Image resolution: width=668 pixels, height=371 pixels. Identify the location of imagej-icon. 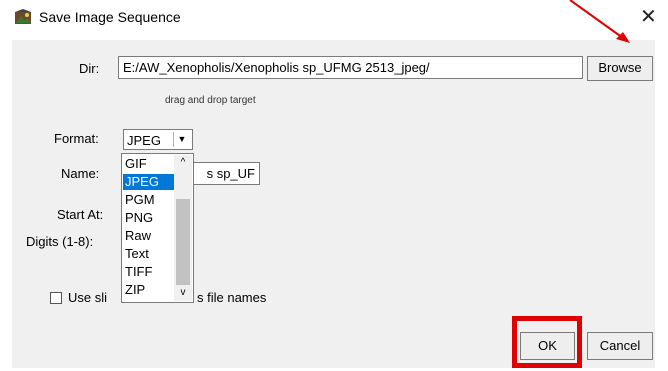
(23, 16).